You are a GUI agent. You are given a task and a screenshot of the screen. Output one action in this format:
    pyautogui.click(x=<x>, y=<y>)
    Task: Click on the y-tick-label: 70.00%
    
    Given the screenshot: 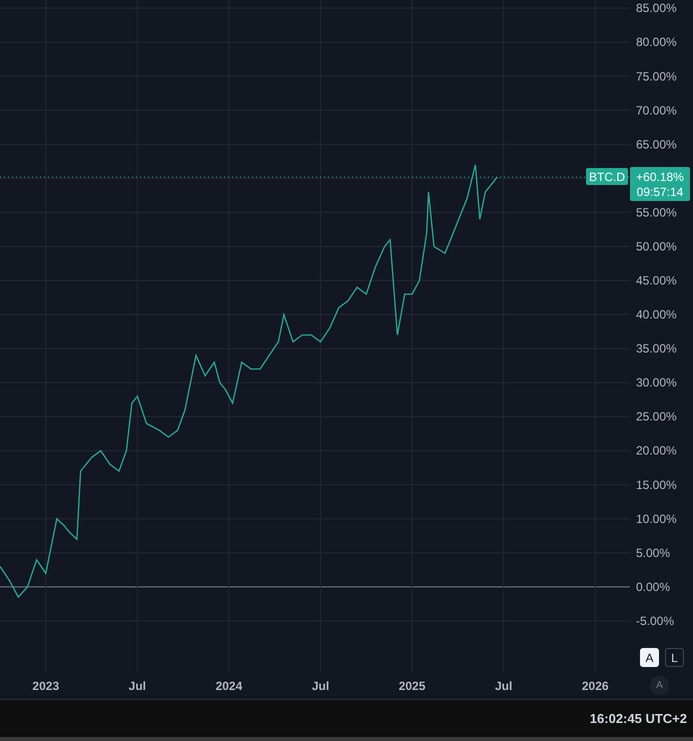 What is the action you would take?
    pyautogui.click(x=656, y=110)
    